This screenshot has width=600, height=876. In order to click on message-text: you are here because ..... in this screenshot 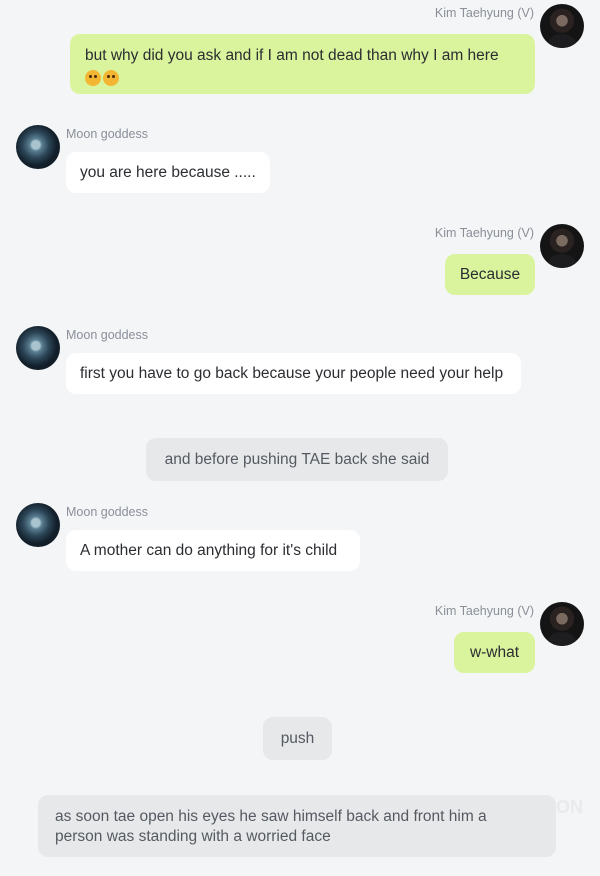, I will do `click(168, 172)`.